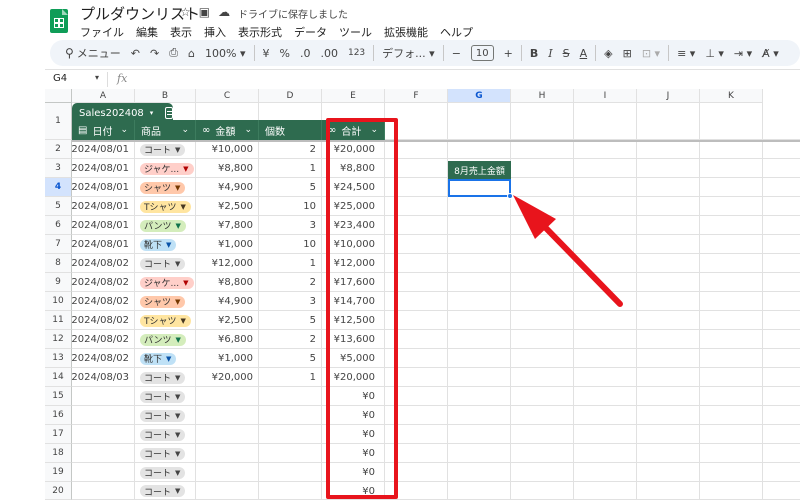 The height and width of the screenshot is (500, 800). I want to click on table-header-3: ∞ 金額 ⌄, so click(227, 130).